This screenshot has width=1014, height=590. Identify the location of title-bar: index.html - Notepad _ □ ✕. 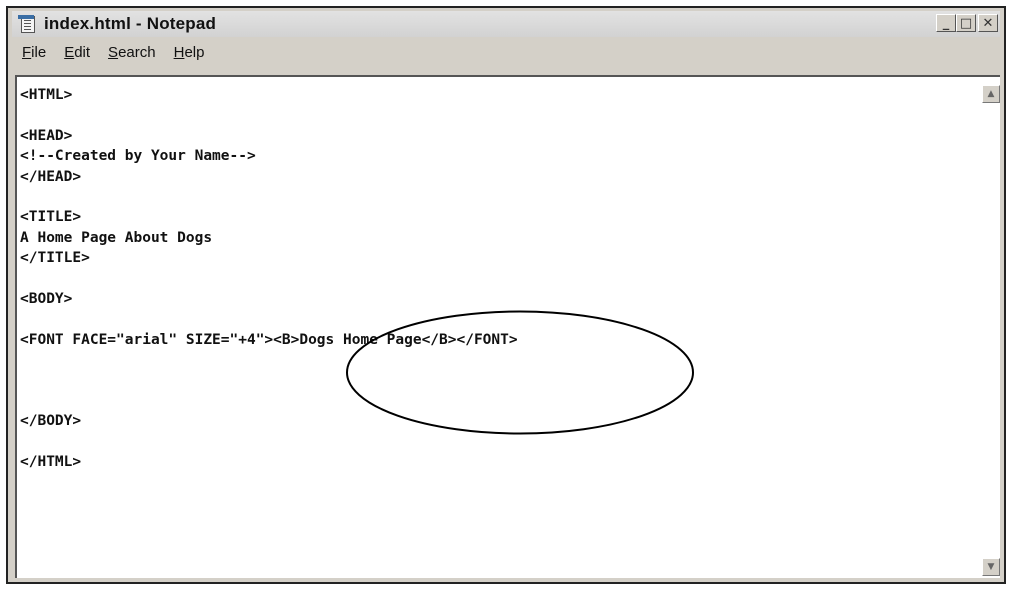
(506, 24).